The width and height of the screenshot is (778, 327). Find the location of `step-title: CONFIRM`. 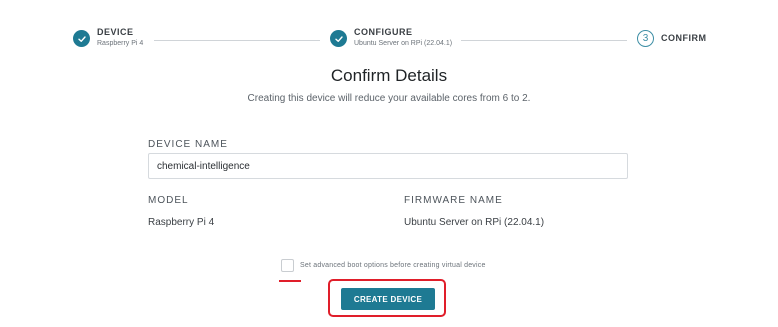

step-title: CONFIRM is located at coordinates (684, 38).